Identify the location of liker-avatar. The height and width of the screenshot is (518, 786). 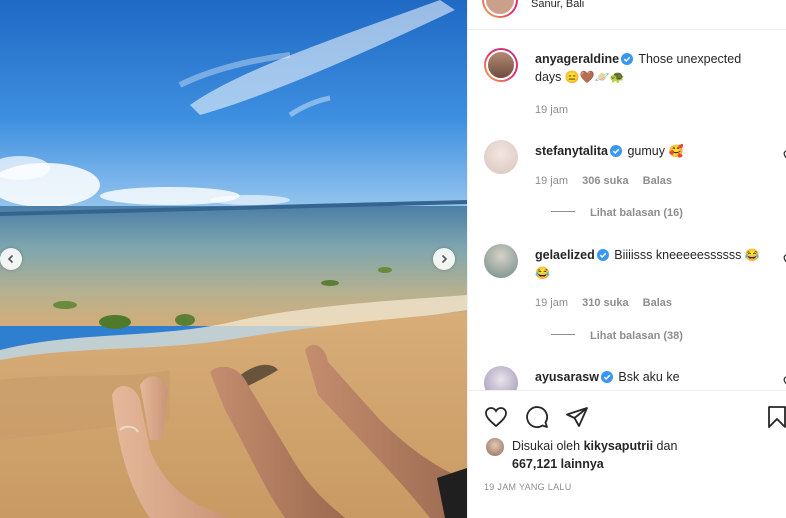
(495, 447).